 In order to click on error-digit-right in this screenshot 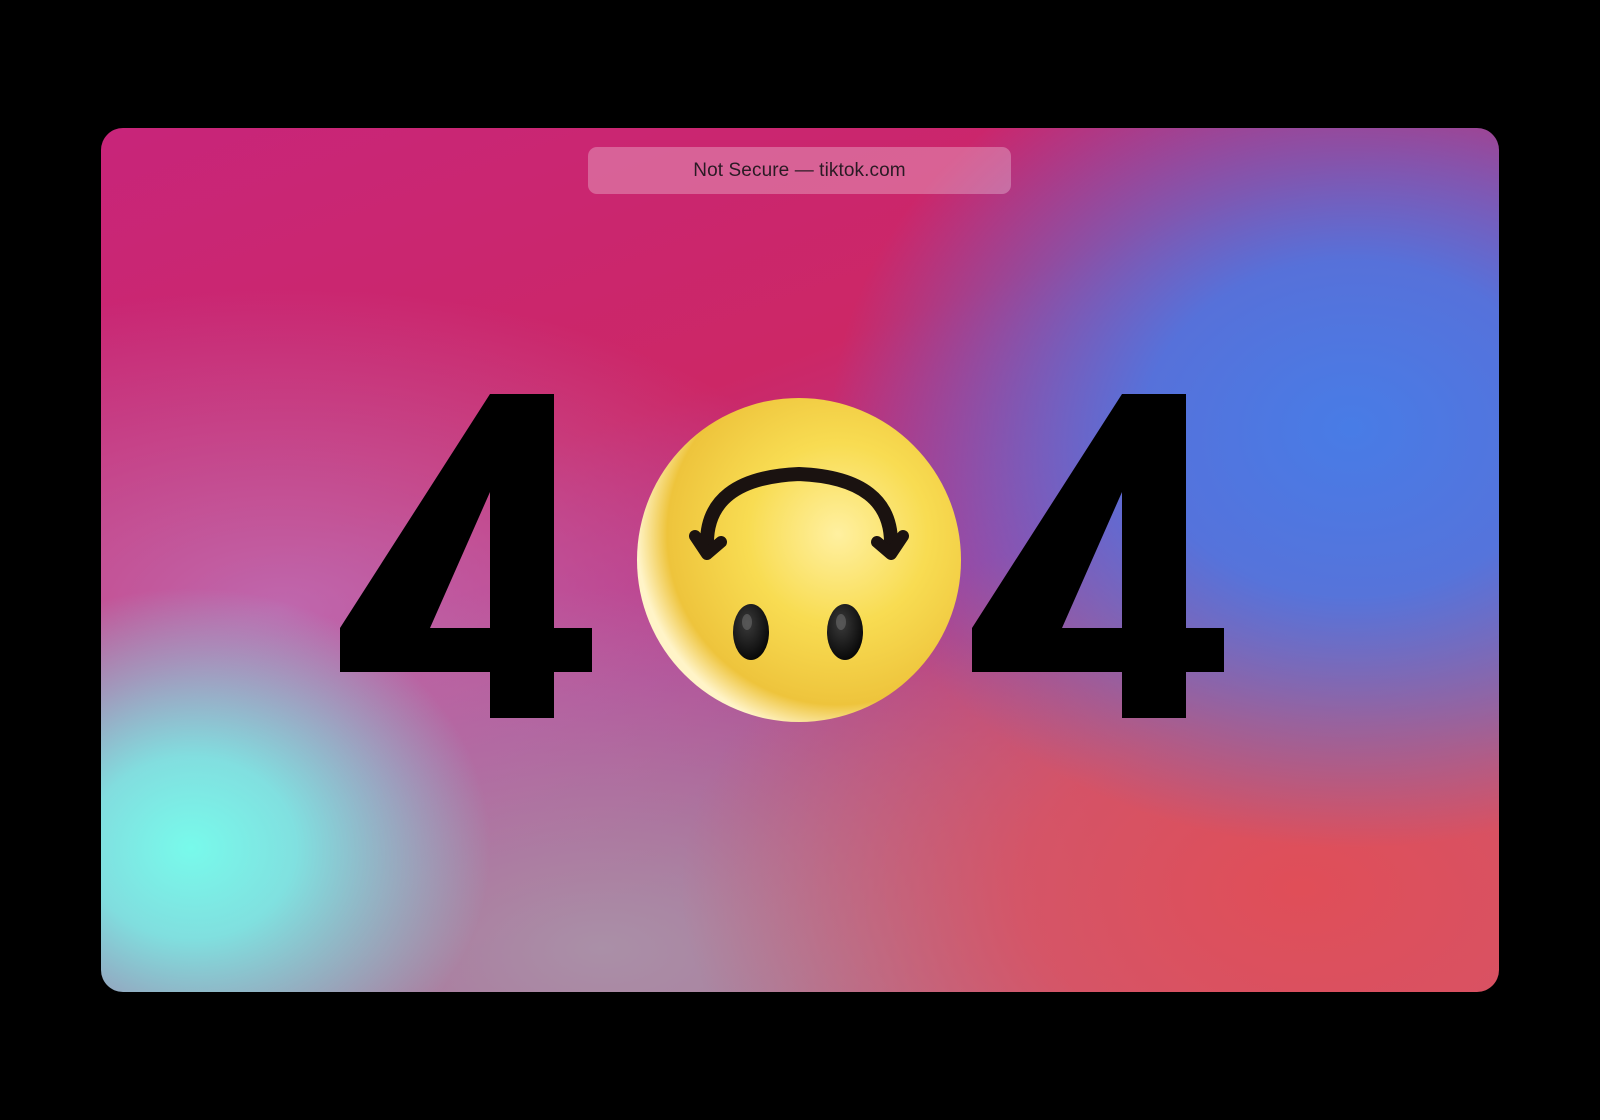, I will do `click(1122, 558)`.